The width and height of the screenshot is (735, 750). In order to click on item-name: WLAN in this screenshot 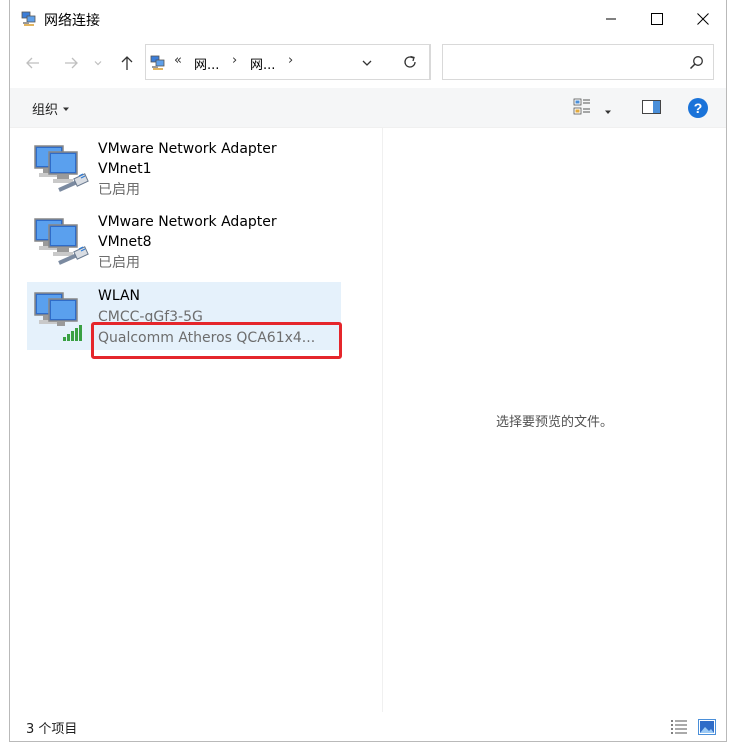, I will do `click(119, 296)`.